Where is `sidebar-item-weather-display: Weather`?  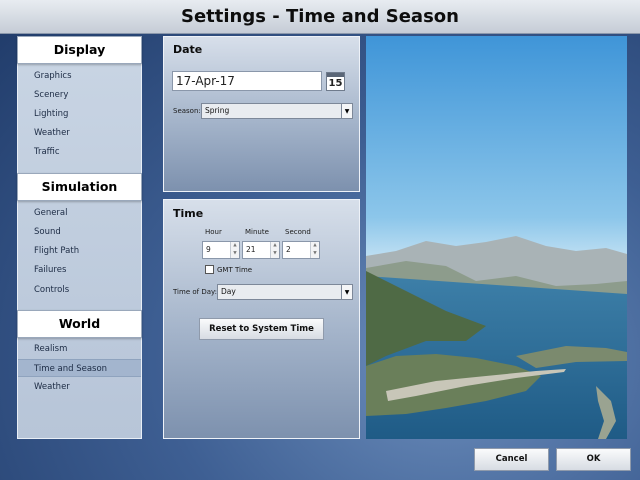
sidebar-item-weather-display: Weather is located at coordinates (79, 133).